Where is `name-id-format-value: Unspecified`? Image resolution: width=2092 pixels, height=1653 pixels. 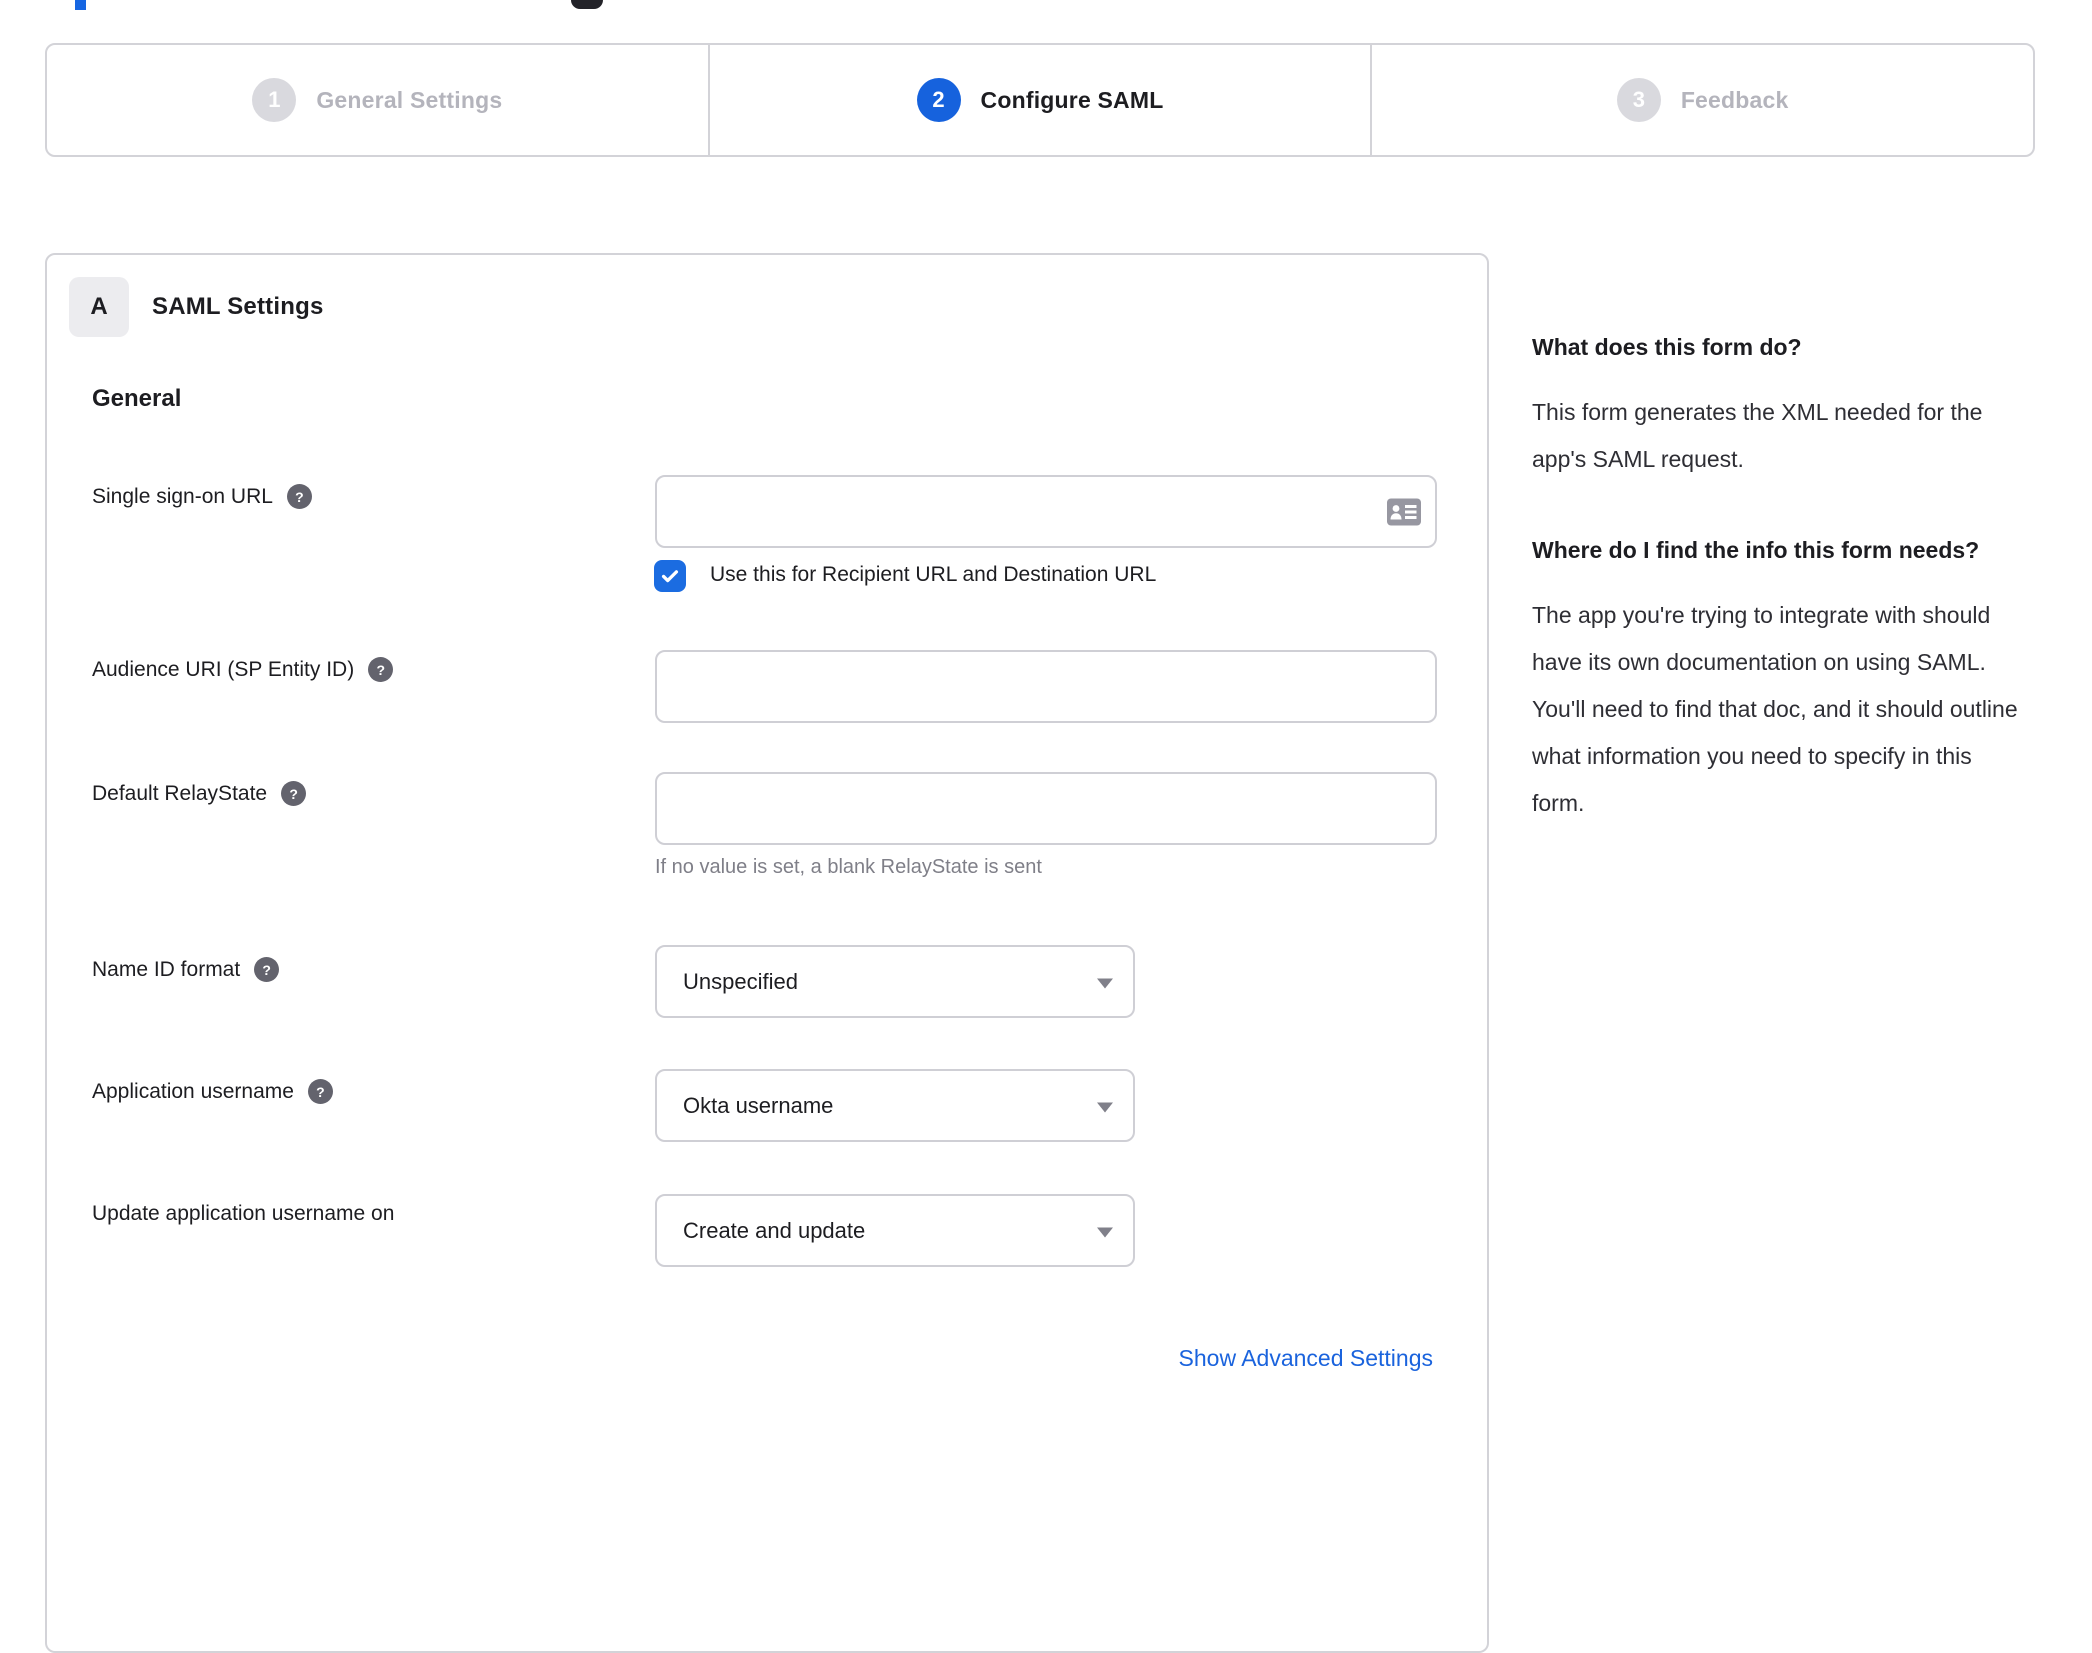
name-id-format-value: Unspecified is located at coordinates (740, 981).